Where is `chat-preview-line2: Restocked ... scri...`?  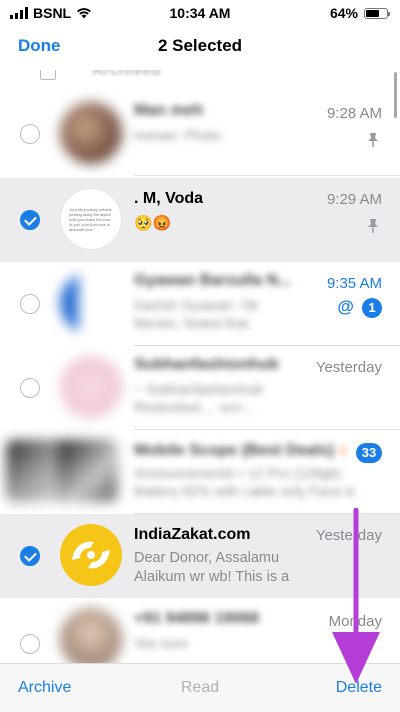 chat-preview-line2: Restocked ... scri... is located at coordinates (194, 407).